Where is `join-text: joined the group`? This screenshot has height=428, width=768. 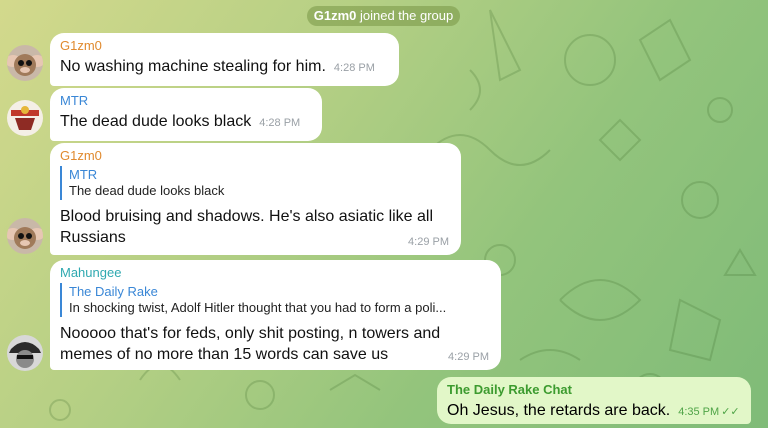 join-text: joined the group is located at coordinates (407, 15).